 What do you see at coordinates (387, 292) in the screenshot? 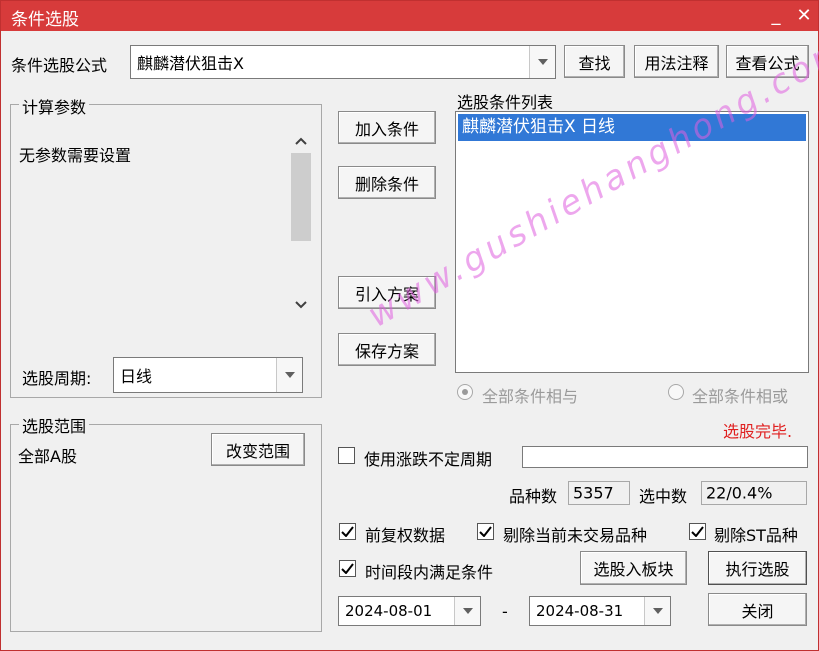
I see `import-scheme-button: 引入方案` at bounding box center [387, 292].